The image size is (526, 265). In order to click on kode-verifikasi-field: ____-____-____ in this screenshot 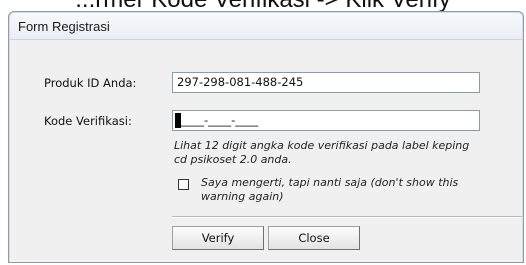, I will do `click(326, 120)`.